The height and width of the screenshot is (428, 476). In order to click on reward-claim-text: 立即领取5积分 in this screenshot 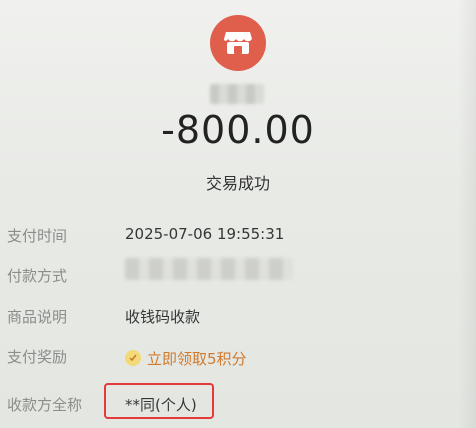, I will do `click(197, 358)`.